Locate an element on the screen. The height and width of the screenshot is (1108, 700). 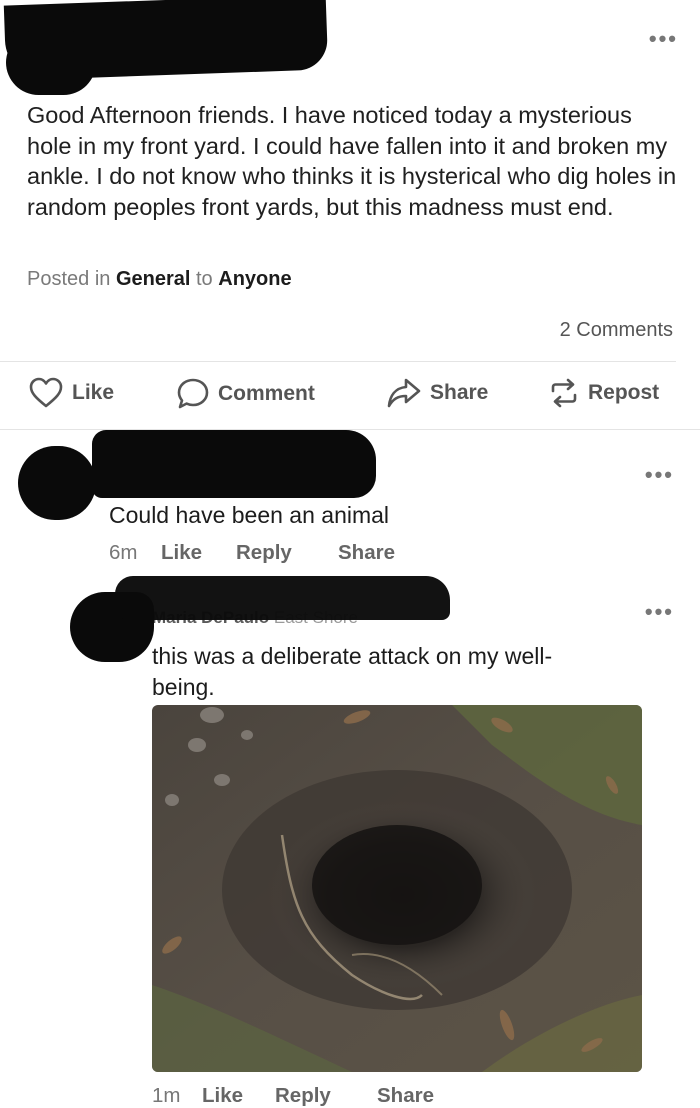
redacted-commenter-name is located at coordinates (234, 464).